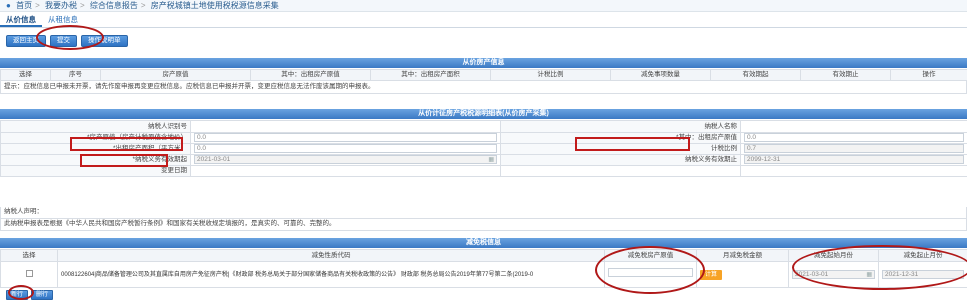 Image resolution: width=967 pixels, height=304 pixels. What do you see at coordinates (854, 148) in the screenshot?
I see `tax-ratio-field: 0.7` at bounding box center [854, 148].